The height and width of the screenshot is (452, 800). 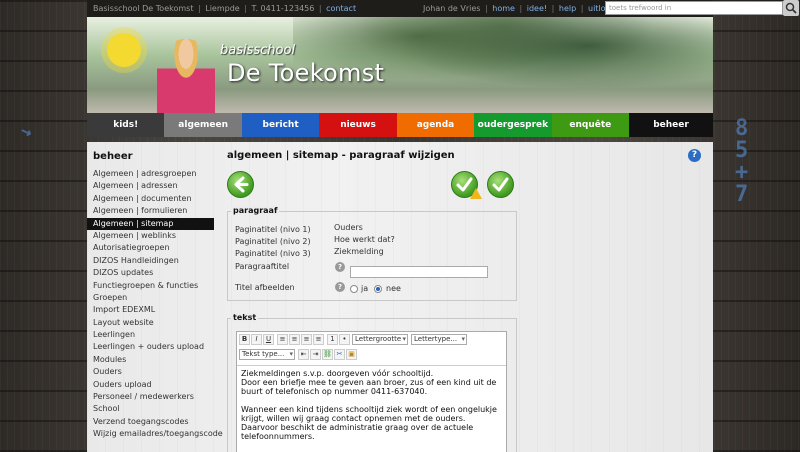 What do you see at coordinates (124, 50) in the screenshot?
I see `sun-drawing` at bounding box center [124, 50].